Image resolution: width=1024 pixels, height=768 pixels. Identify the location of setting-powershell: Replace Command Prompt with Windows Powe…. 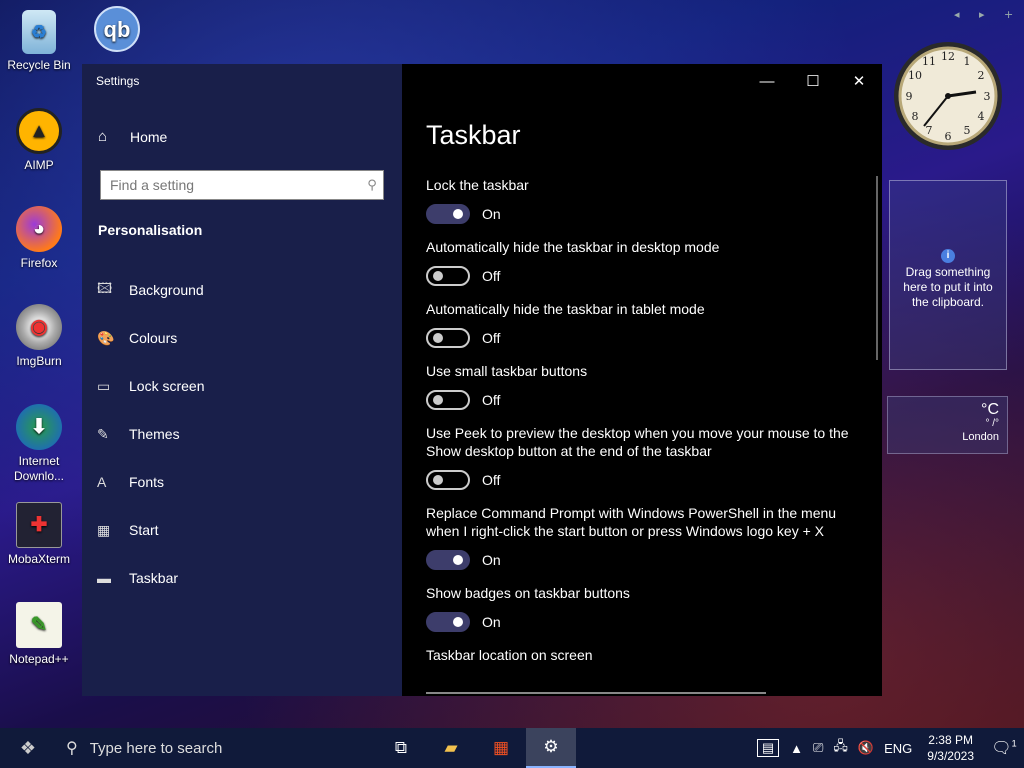
(646, 537).